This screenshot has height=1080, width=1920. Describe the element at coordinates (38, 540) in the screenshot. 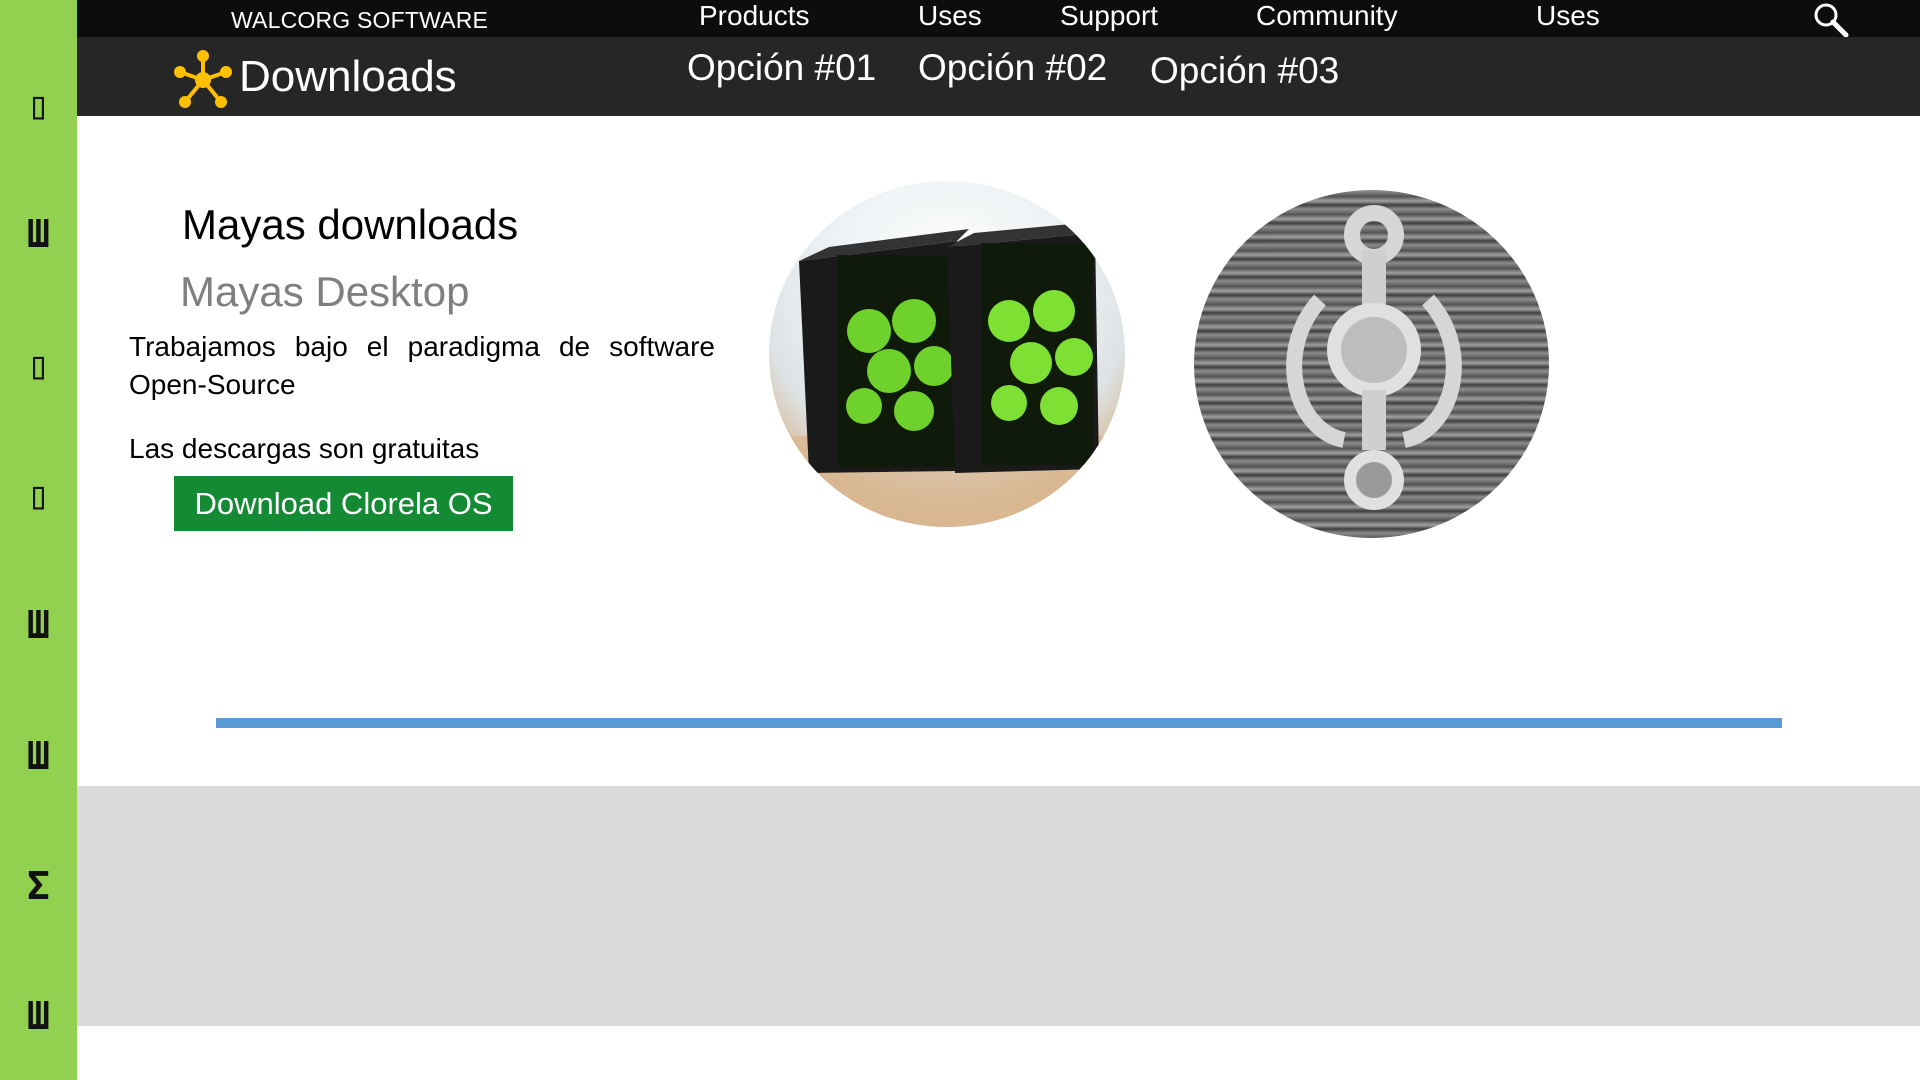

I see `left-rail: ▯ Ш ▯ ▯ Ш Ш Σ Ш` at that location.